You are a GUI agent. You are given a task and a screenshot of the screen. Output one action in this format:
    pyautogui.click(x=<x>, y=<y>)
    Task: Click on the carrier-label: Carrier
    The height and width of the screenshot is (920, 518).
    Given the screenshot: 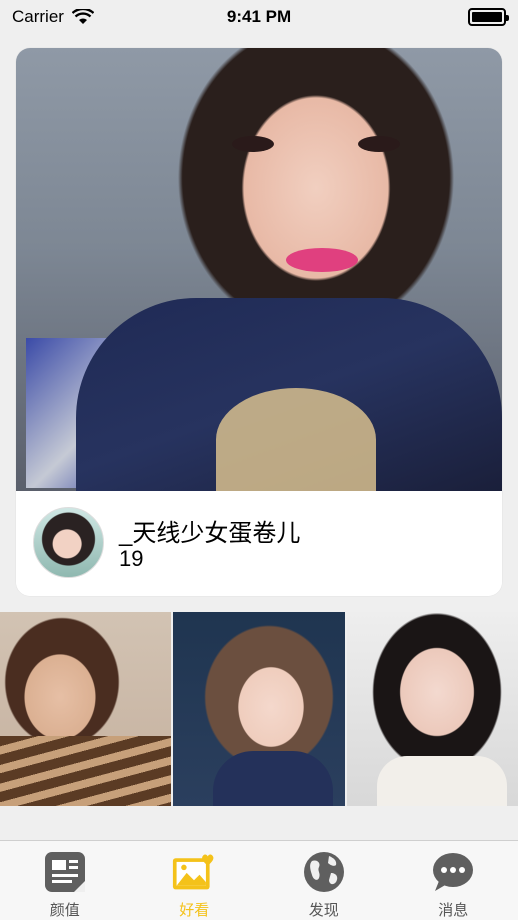 What is the action you would take?
    pyautogui.click(x=38, y=16)
    